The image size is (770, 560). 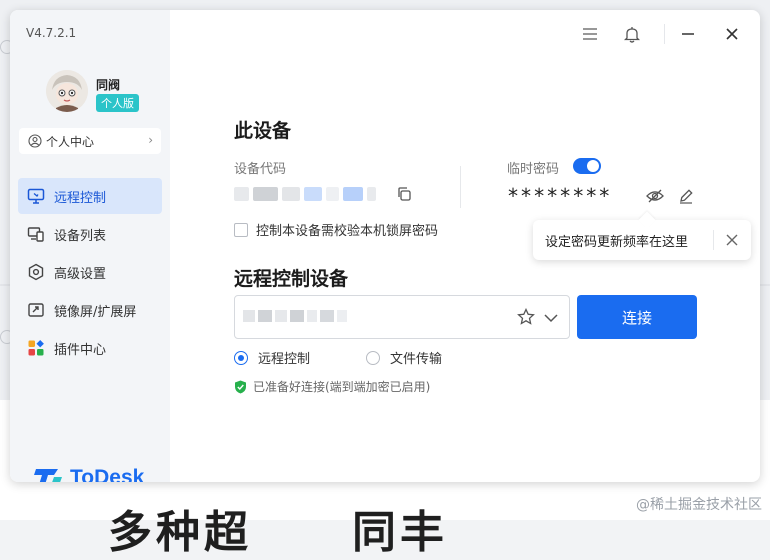 What do you see at coordinates (373, 357) in the screenshot?
I see `file-transfer-radio` at bounding box center [373, 357].